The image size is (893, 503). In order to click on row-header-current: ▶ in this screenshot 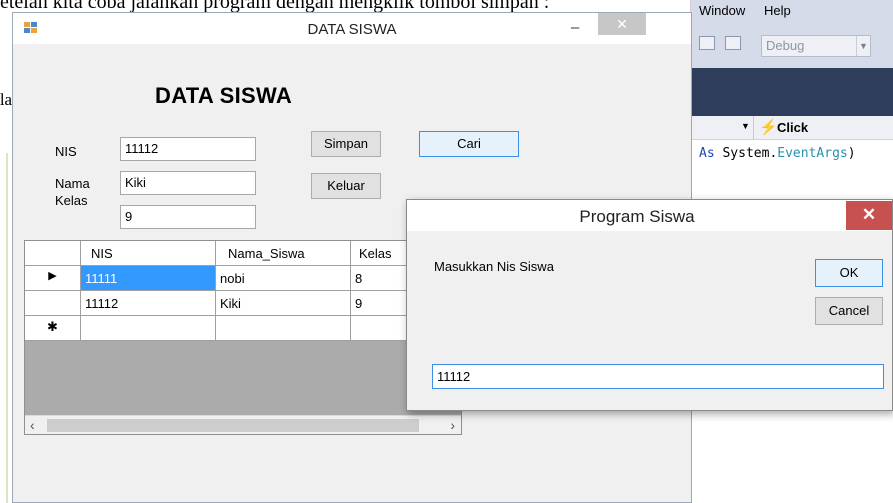, I will do `click(53, 278)`.